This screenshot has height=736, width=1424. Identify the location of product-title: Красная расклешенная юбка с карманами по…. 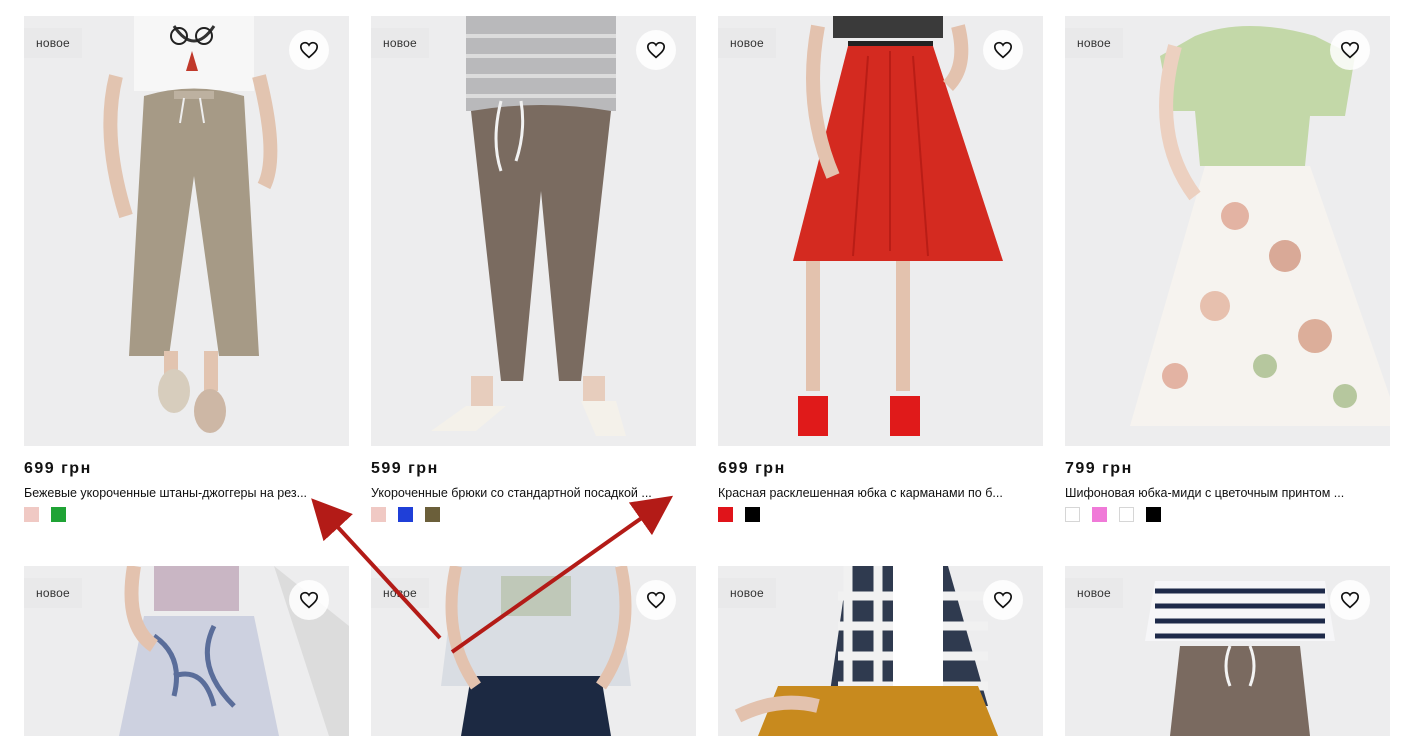
(868, 493).